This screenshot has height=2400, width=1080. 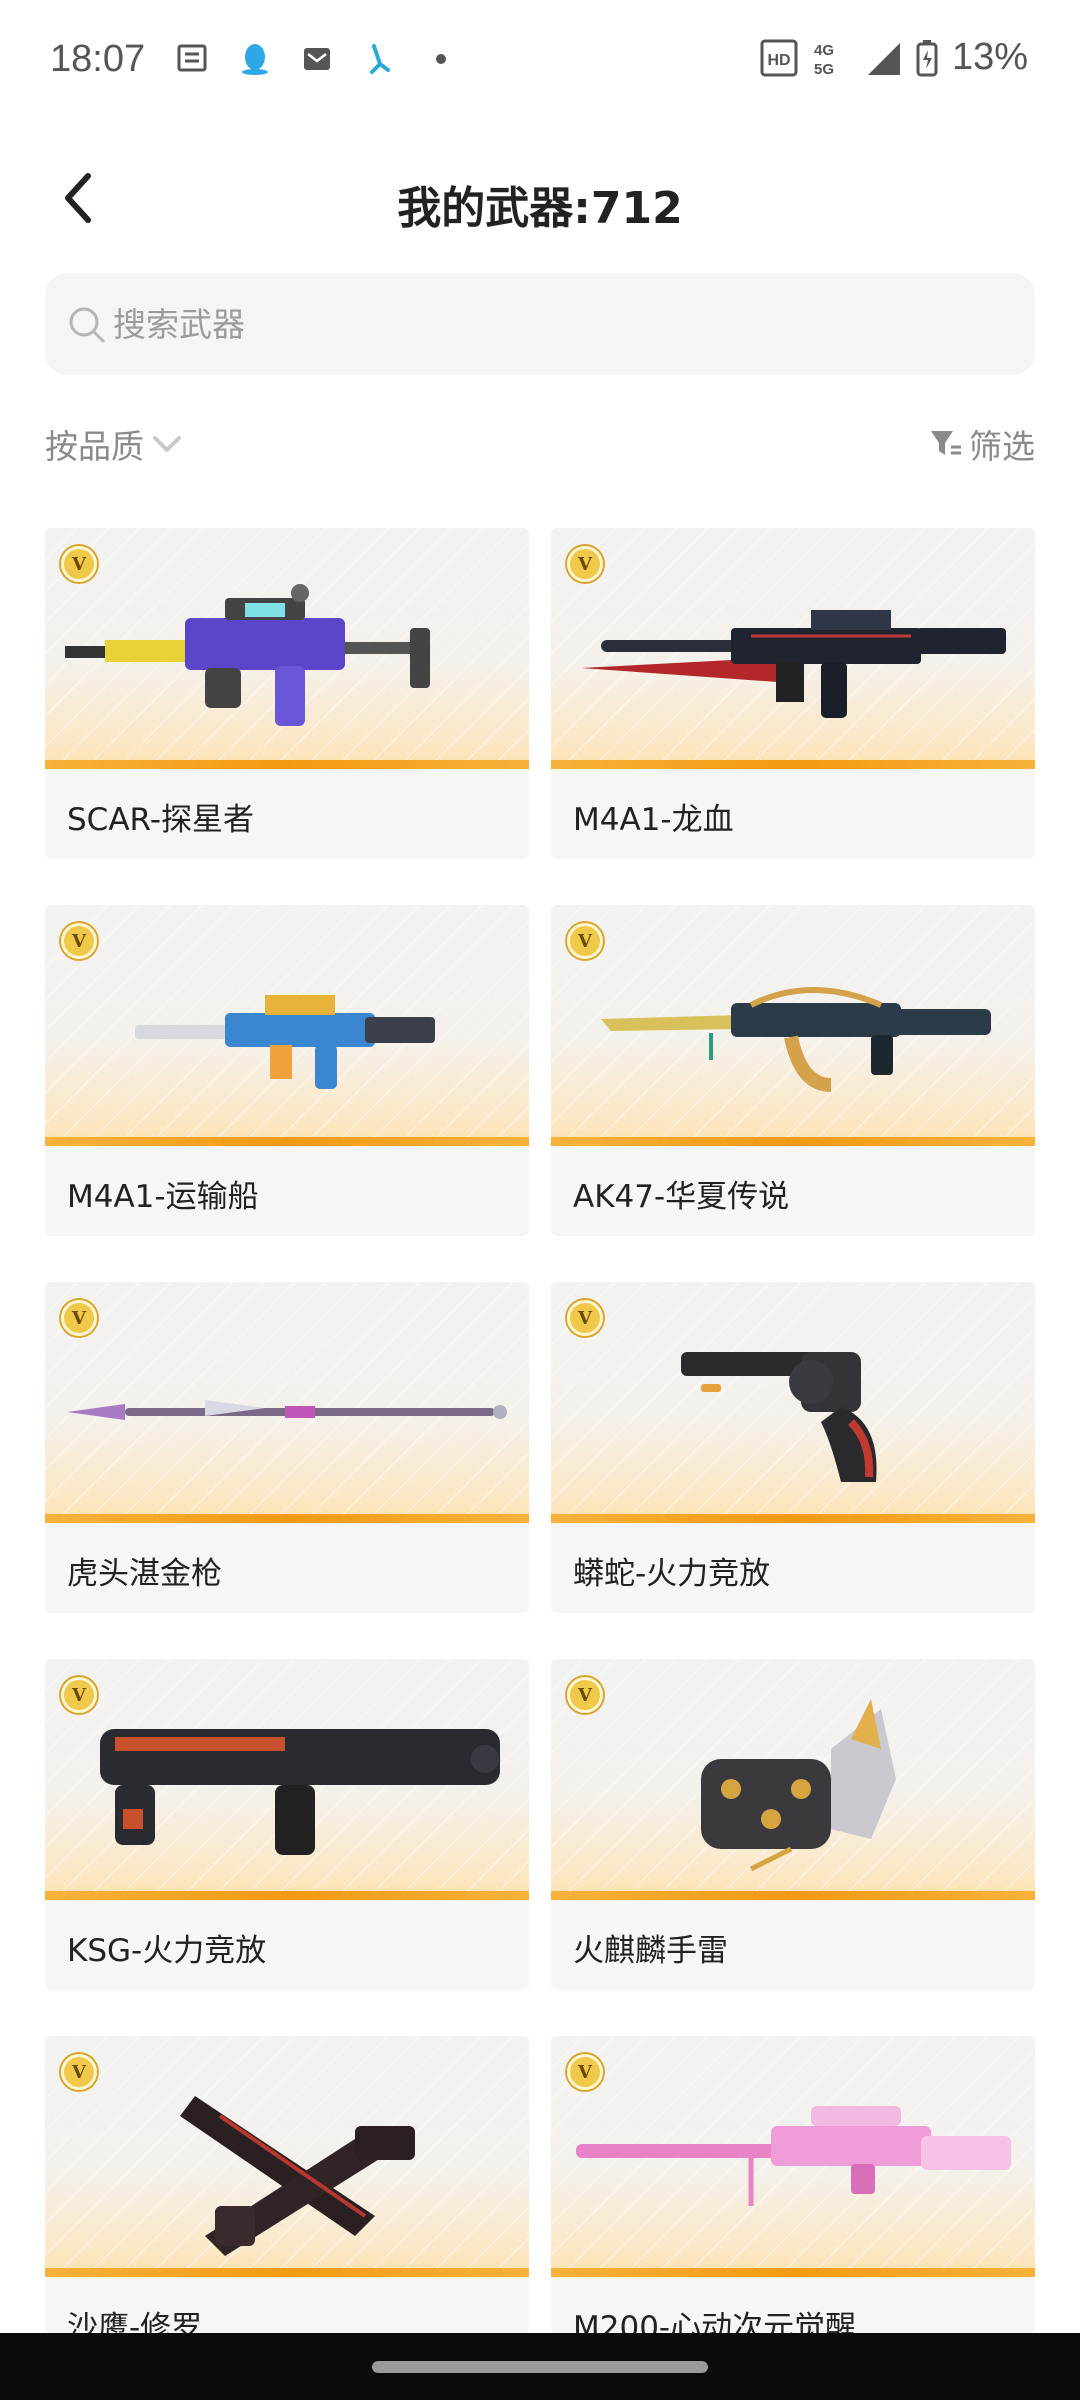 What do you see at coordinates (946, 443) in the screenshot?
I see `filter-funnel-icon` at bounding box center [946, 443].